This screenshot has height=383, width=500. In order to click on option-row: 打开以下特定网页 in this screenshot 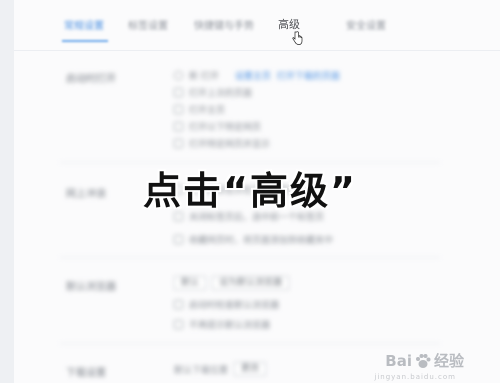, I will do `click(217, 126)`.